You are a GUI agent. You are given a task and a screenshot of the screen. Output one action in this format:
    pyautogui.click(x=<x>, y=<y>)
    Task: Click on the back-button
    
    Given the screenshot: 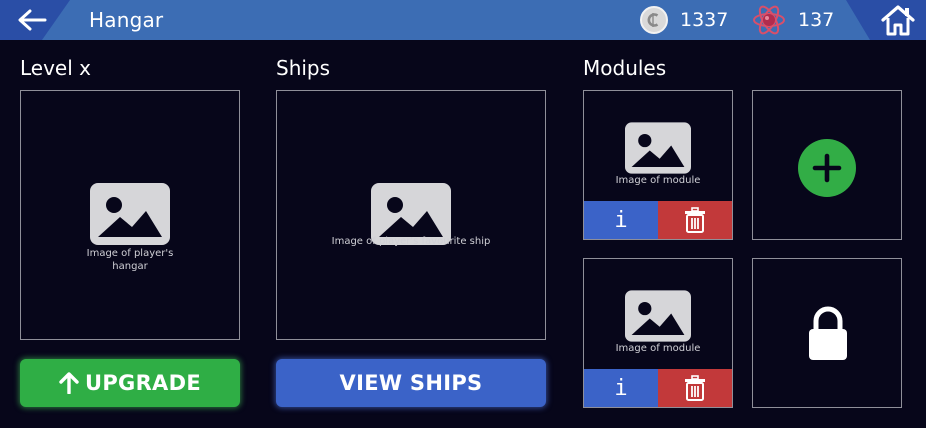 What is the action you would take?
    pyautogui.click(x=32, y=20)
    